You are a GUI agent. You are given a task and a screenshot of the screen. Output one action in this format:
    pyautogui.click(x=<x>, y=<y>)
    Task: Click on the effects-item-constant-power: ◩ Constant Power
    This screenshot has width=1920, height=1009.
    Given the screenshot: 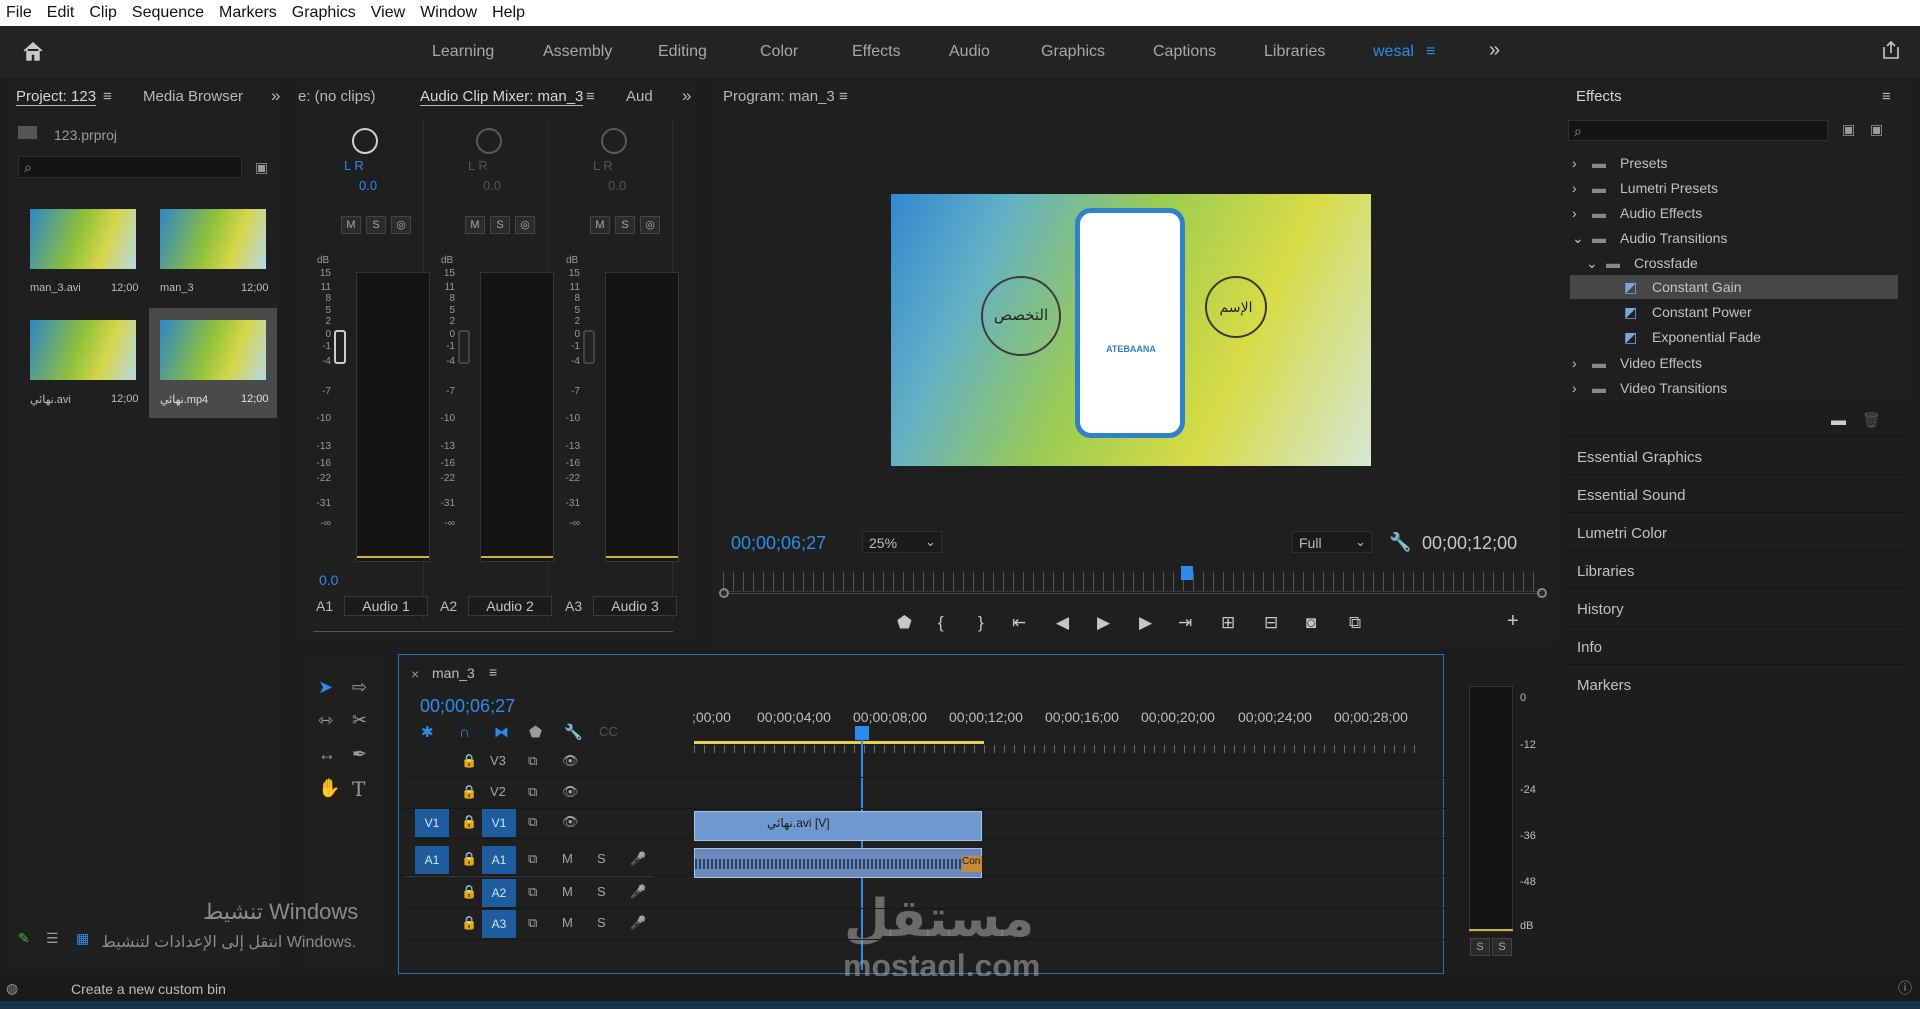 What is the action you would take?
    pyautogui.click(x=1662, y=312)
    